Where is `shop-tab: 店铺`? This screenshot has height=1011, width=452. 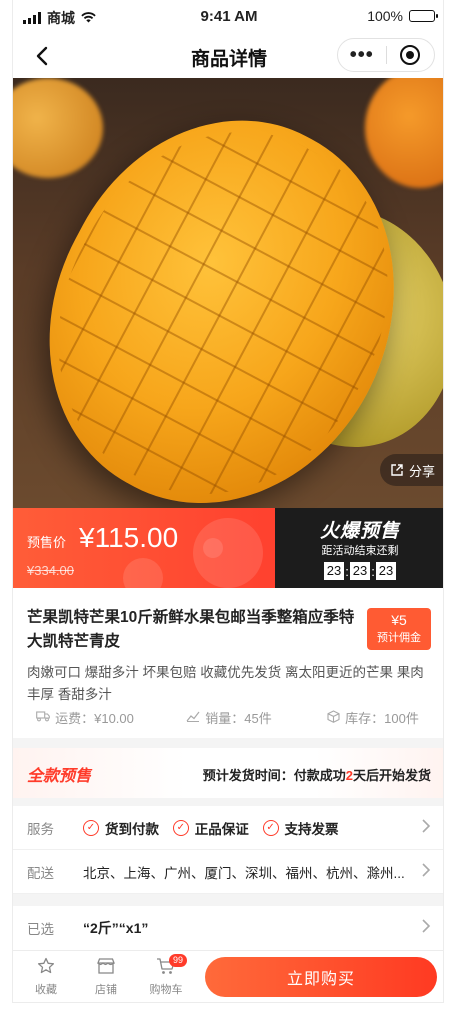 shop-tab: 店铺 is located at coordinates (106, 977).